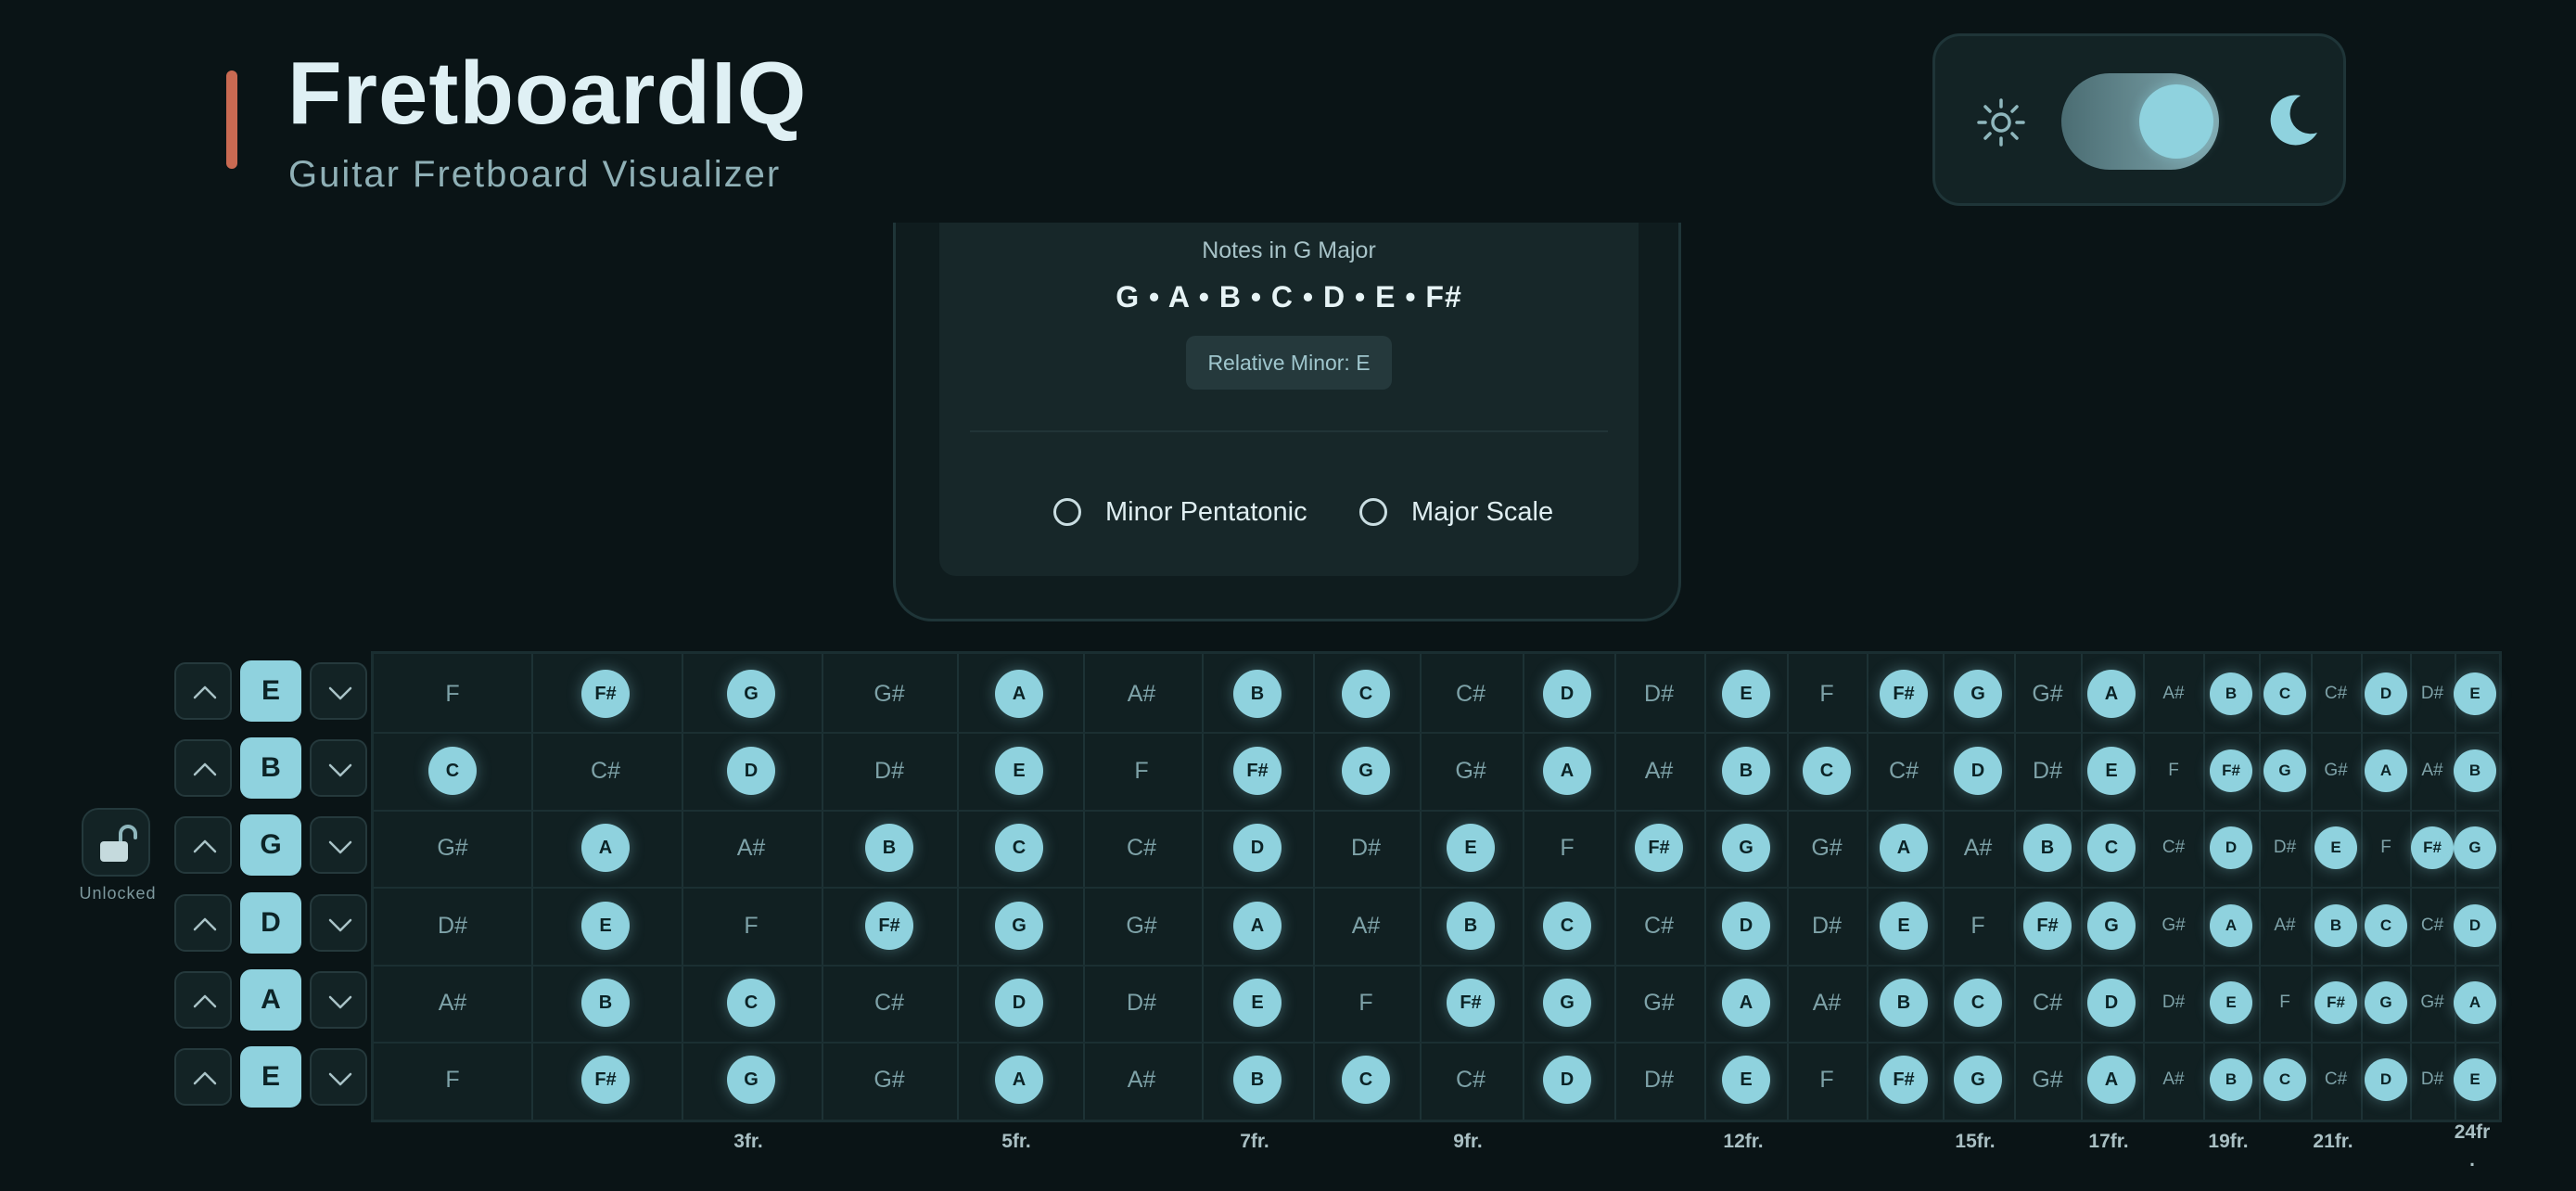 The height and width of the screenshot is (1191, 2576). Describe the element at coordinates (203, 845) in the screenshot. I see `tune-up-button` at that location.